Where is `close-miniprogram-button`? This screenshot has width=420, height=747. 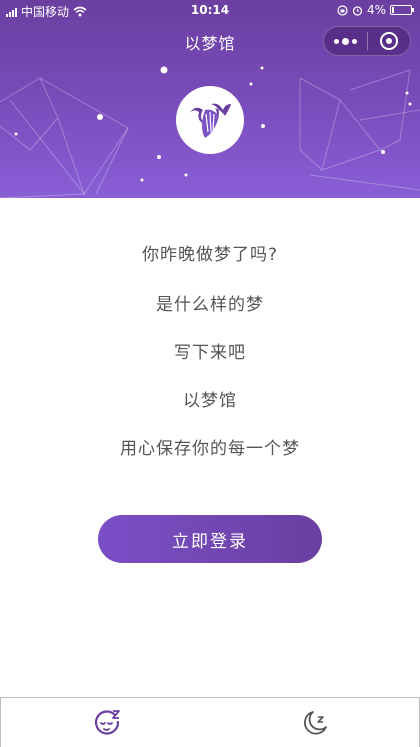 close-miniprogram-button is located at coordinates (389, 41).